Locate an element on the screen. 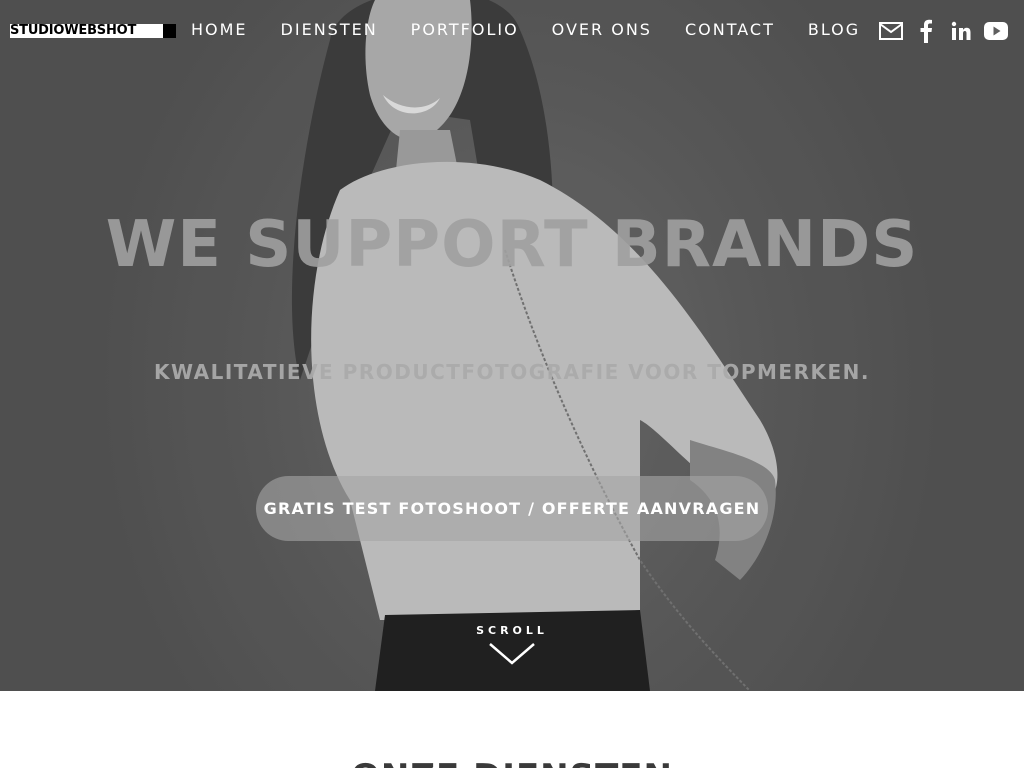 The height and width of the screenshot is (768, 1024). services-section: ONZE DIENSTEN is located at coordinates (512, 729).